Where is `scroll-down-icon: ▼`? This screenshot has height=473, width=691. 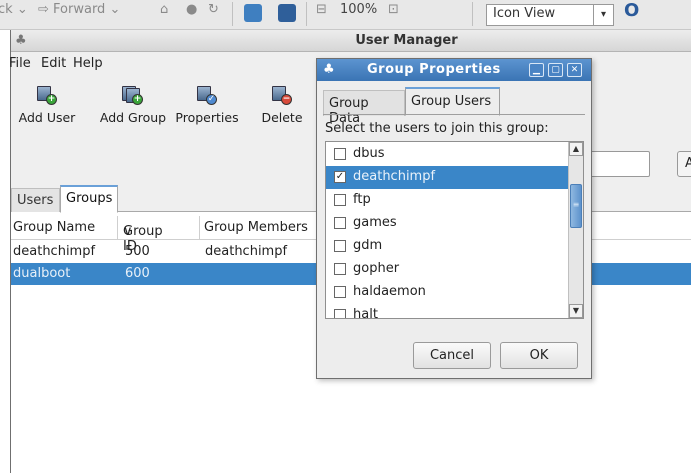
scroll-down-icon: ▼ is located at coordinates (576, 311).